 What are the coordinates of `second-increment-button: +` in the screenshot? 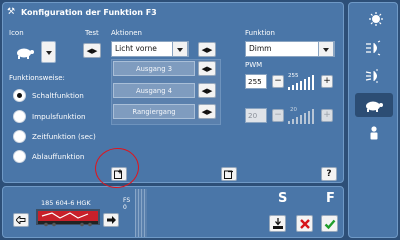 It's located at (327, 115).